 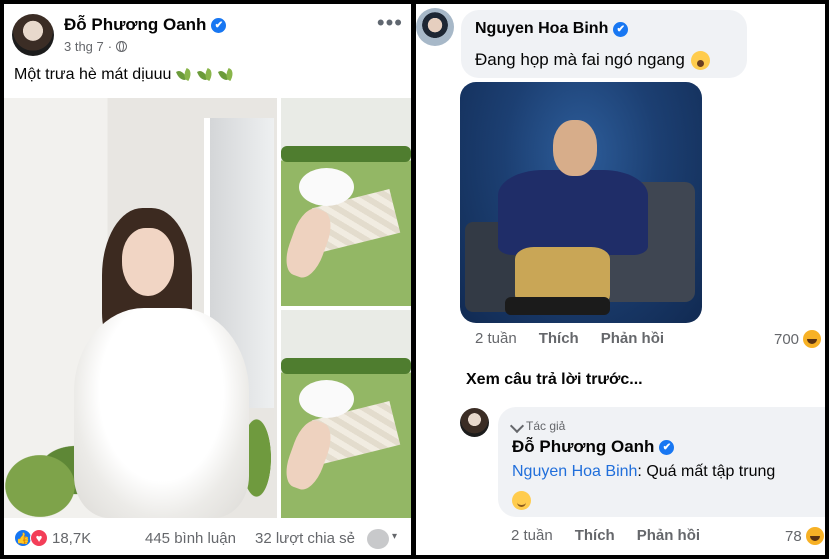 I want to click on comment-reaction-count: 700, so click(x=798, y=339).